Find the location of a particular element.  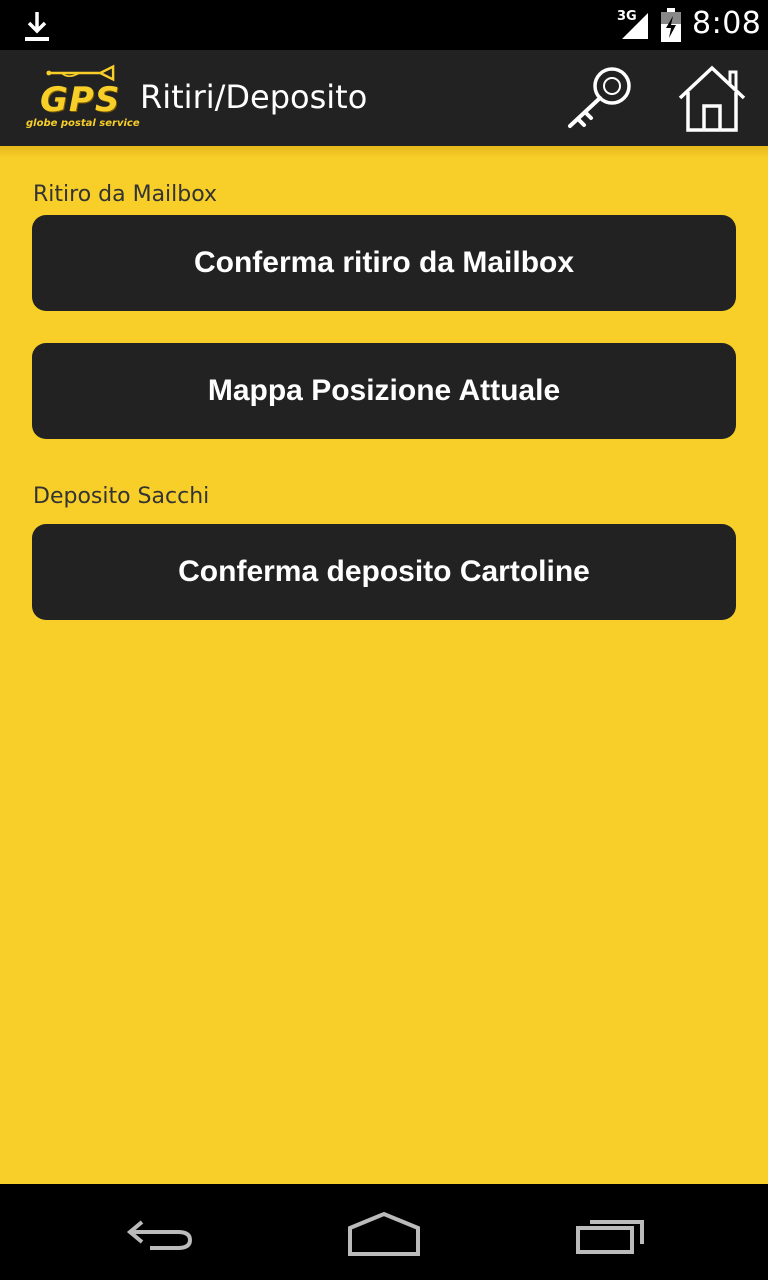

current-position-map-button: Mappa Posizione Attuale is located at coordinates (384, 391).